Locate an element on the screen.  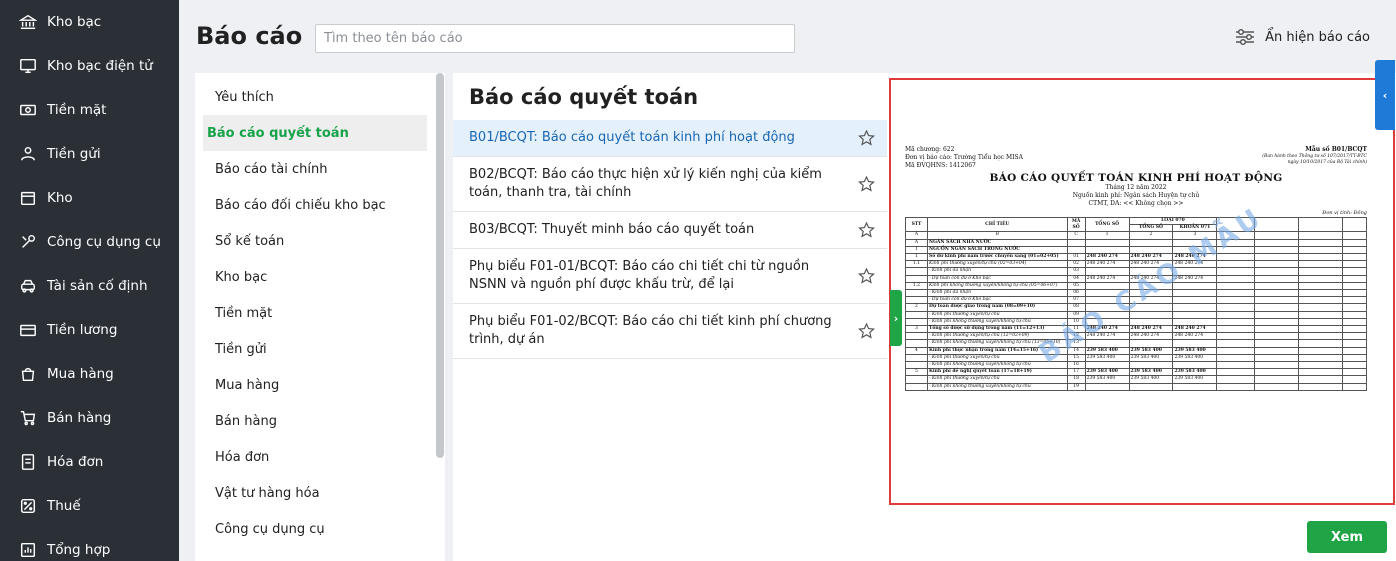
sidebar-item: Tiền gửi is located at coordinates (89, 154).